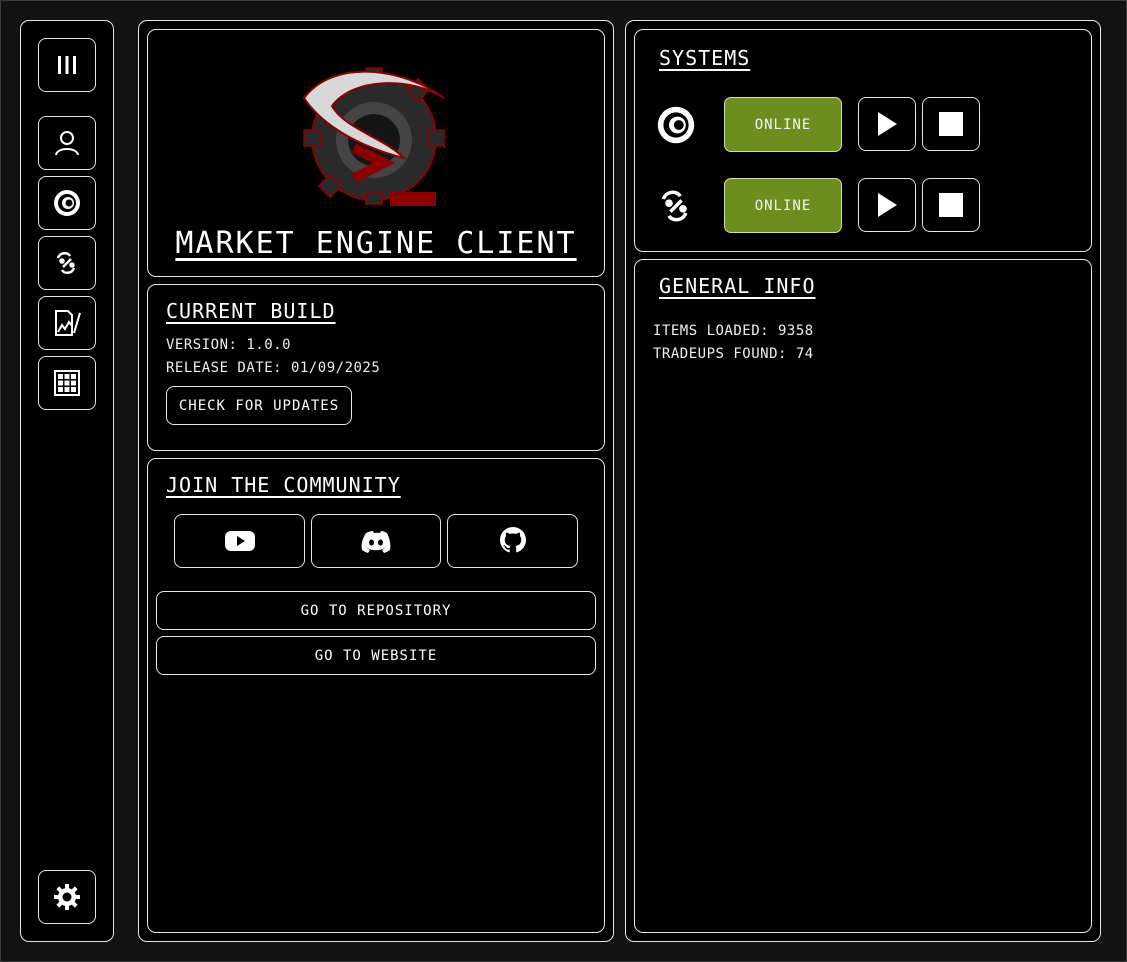  What do you see at coordinates (373, 136) in the screenshot?
I see `app-logo` at bounding box center [373, 136].